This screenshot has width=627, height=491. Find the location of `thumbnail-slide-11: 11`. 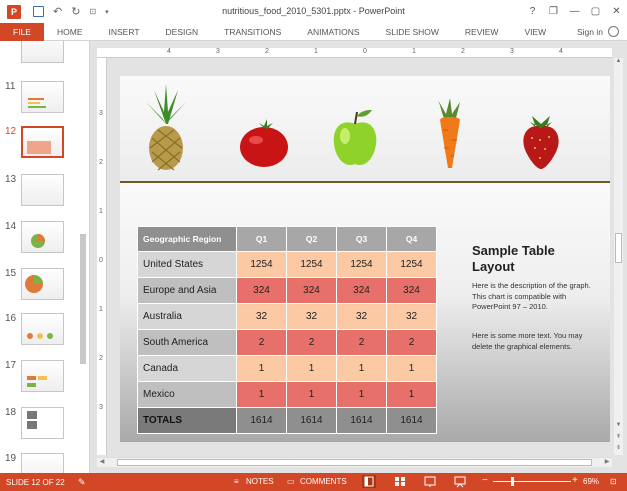

thumbnail-slide-11: 11 is located at coordinates (40, 101).